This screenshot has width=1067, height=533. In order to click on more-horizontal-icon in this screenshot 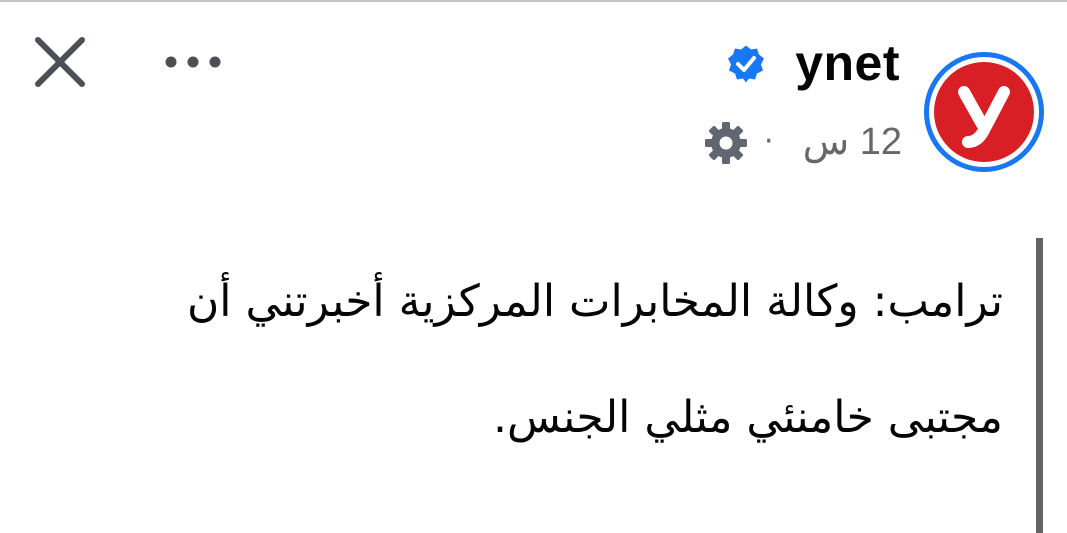, I will do `click(193, 62)`.